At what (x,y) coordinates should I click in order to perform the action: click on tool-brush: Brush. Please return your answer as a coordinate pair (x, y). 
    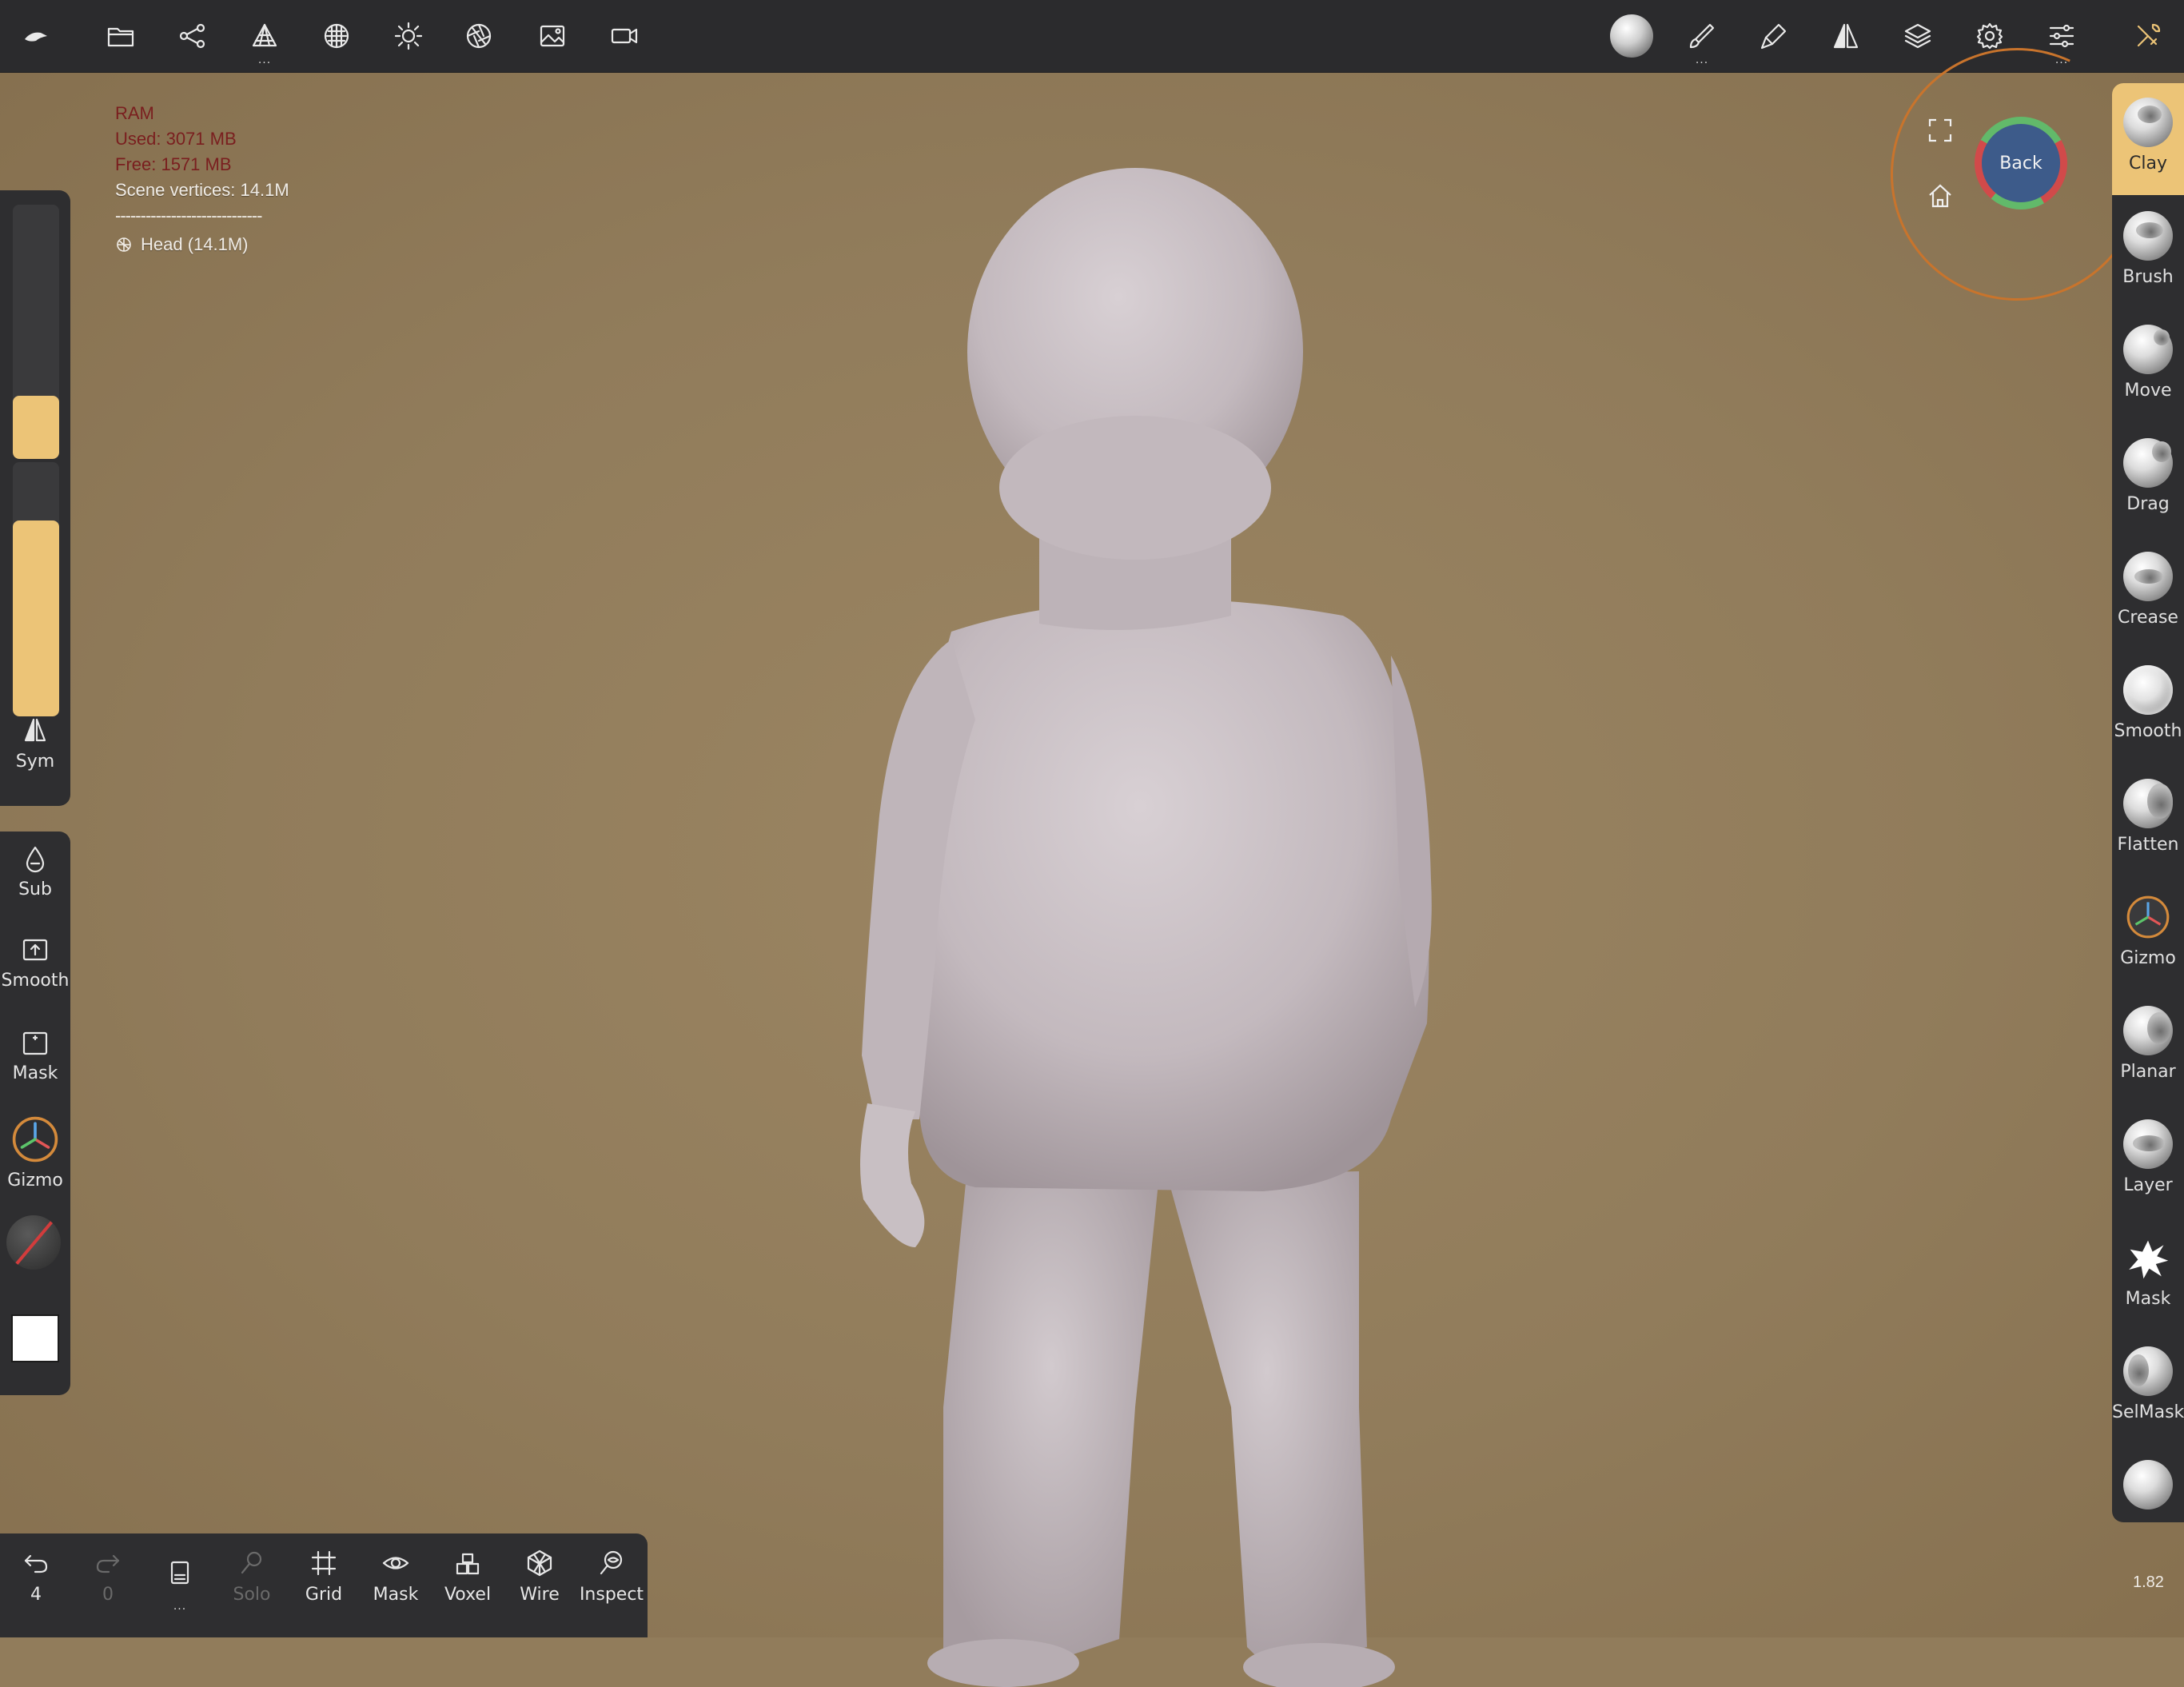
    Looking at the image, I should click on (2148, 253).